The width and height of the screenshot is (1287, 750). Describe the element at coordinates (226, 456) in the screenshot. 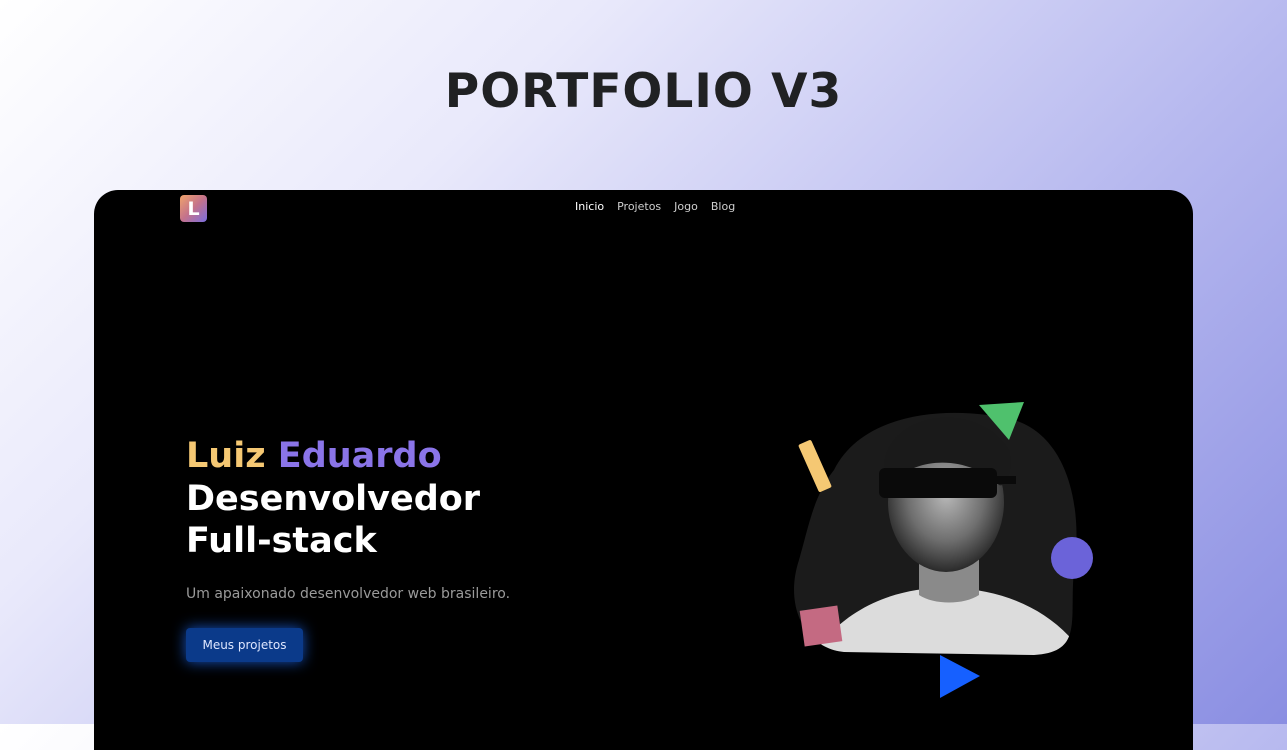

I see `hero-first-name: Luiz` at that location.